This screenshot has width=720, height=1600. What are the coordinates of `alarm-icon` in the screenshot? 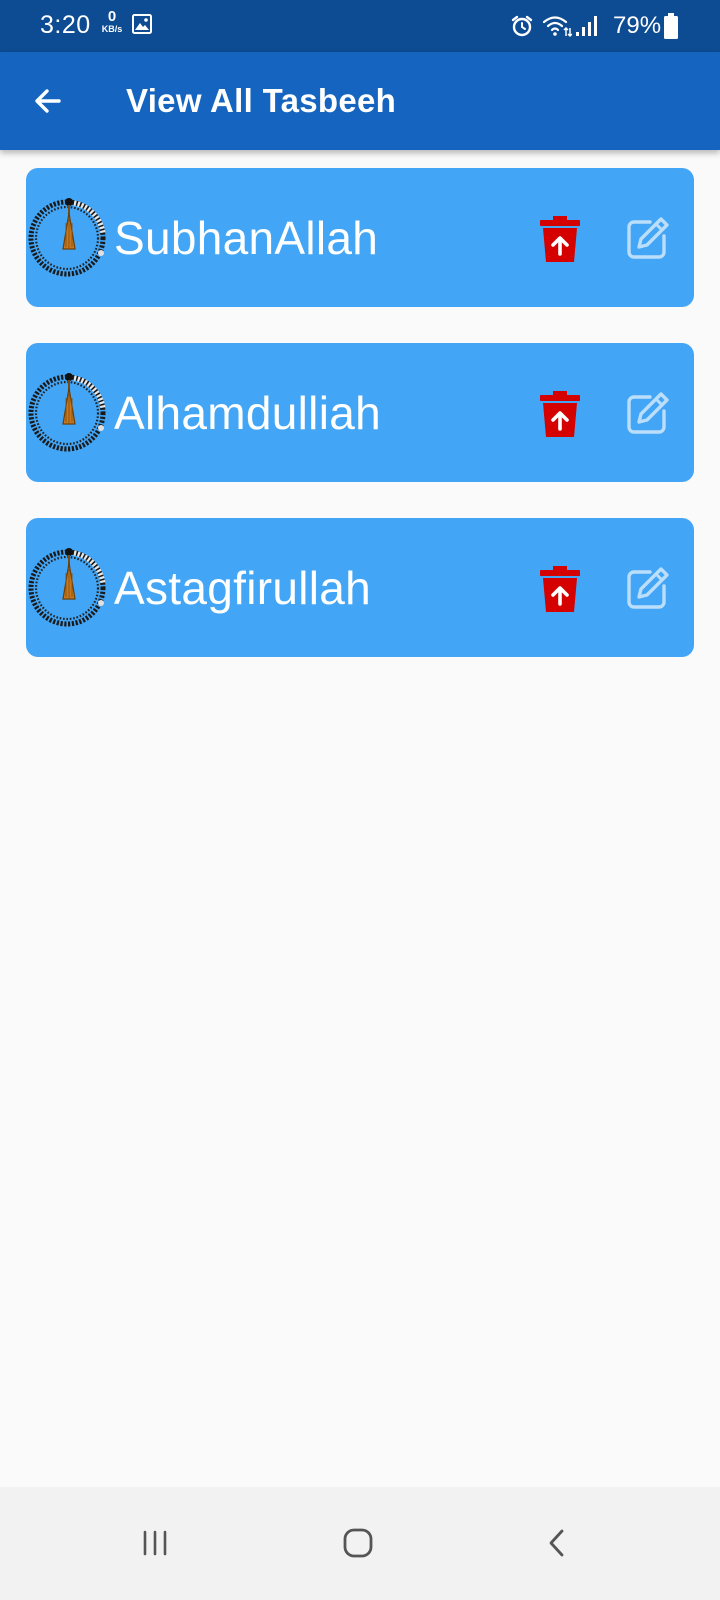 It's located at (522, 26).